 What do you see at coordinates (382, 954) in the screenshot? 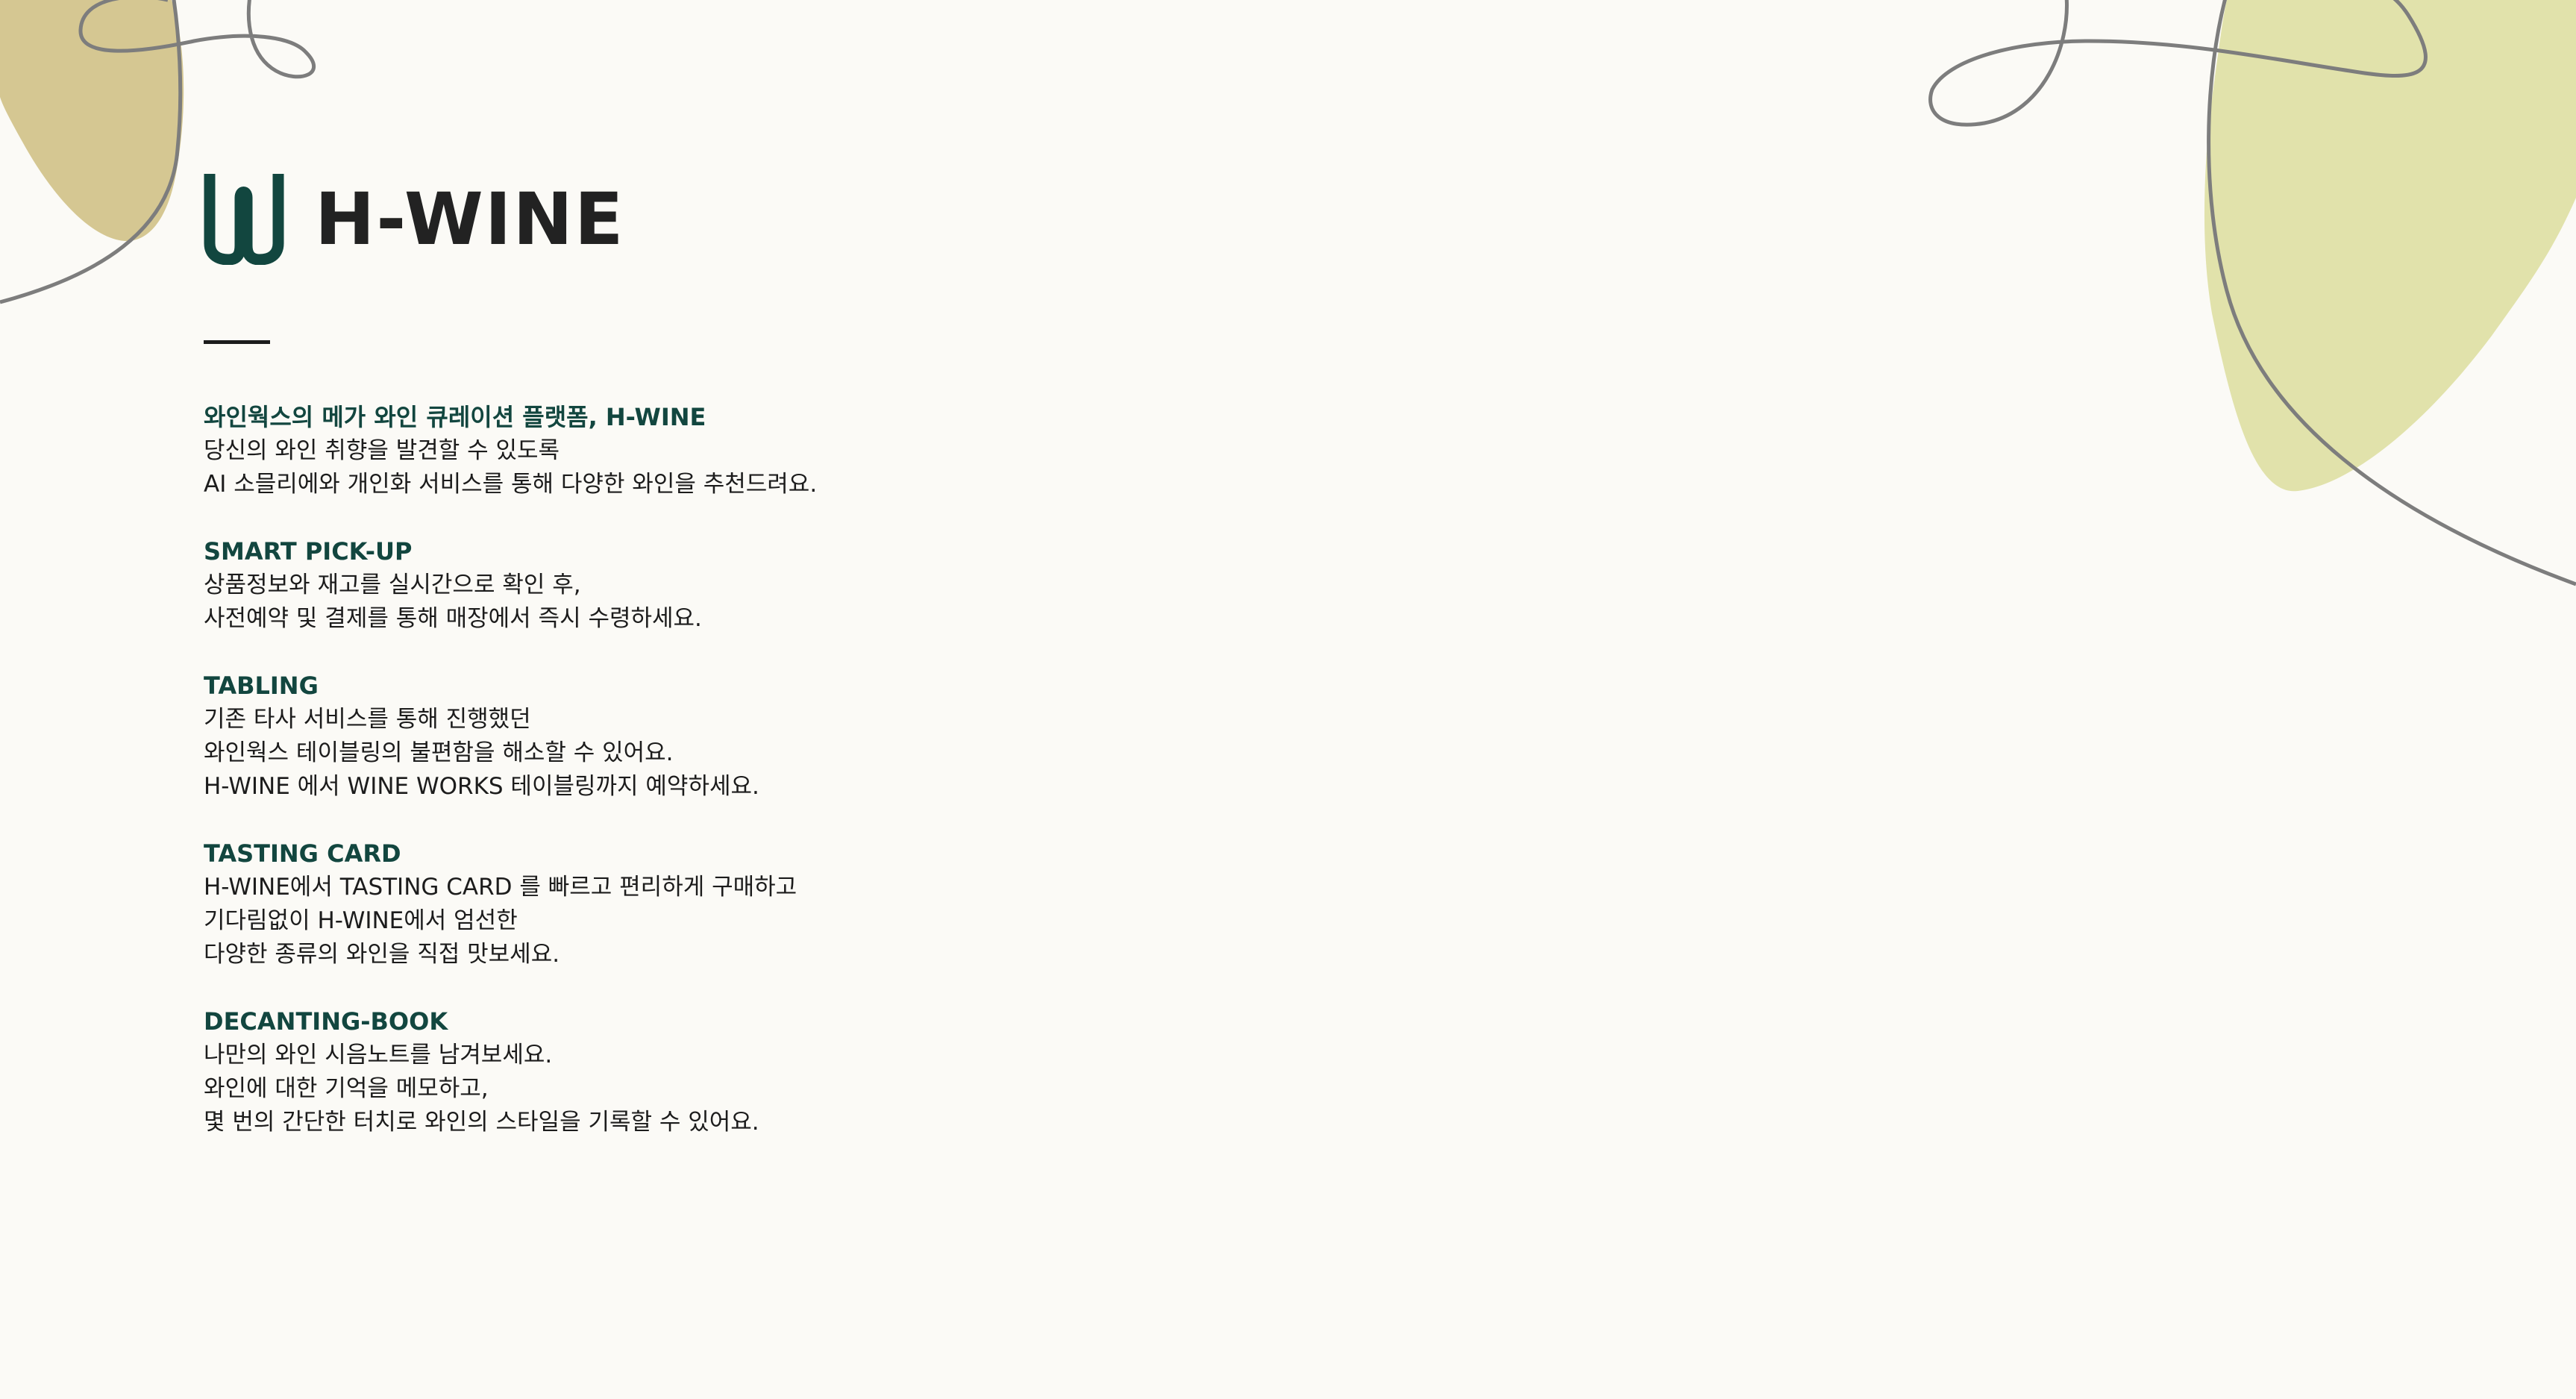
I see `section-text: 다양한 종류의 와인을 직접 맛보세요.` at bounding box center [382, 954].